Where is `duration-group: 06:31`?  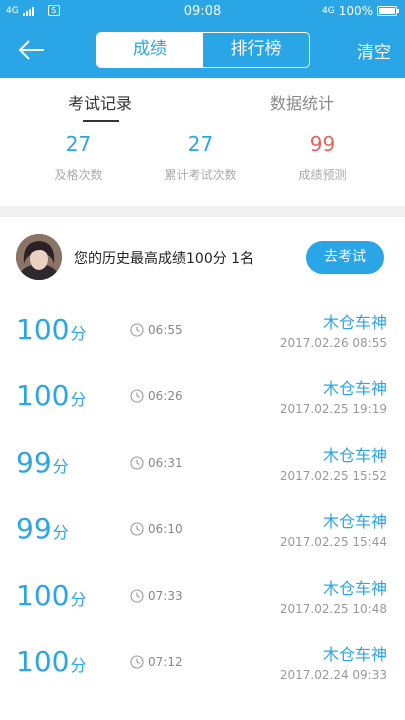
duration-group: 06:31 is located at coordinates (156, 463).